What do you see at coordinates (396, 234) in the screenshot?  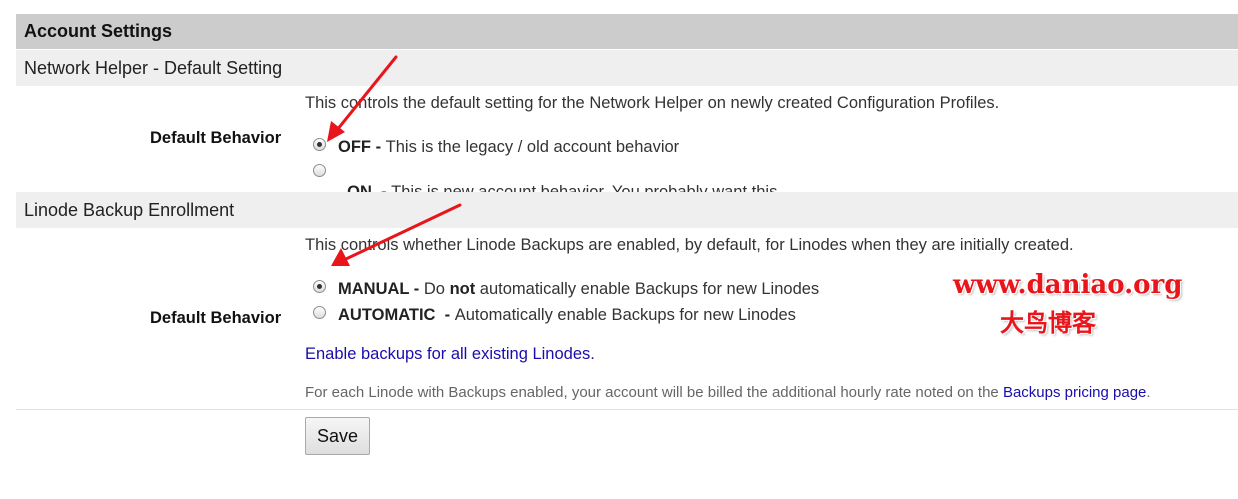 I see `arrow-backup-enrollment` at bounding box center [396, 234].